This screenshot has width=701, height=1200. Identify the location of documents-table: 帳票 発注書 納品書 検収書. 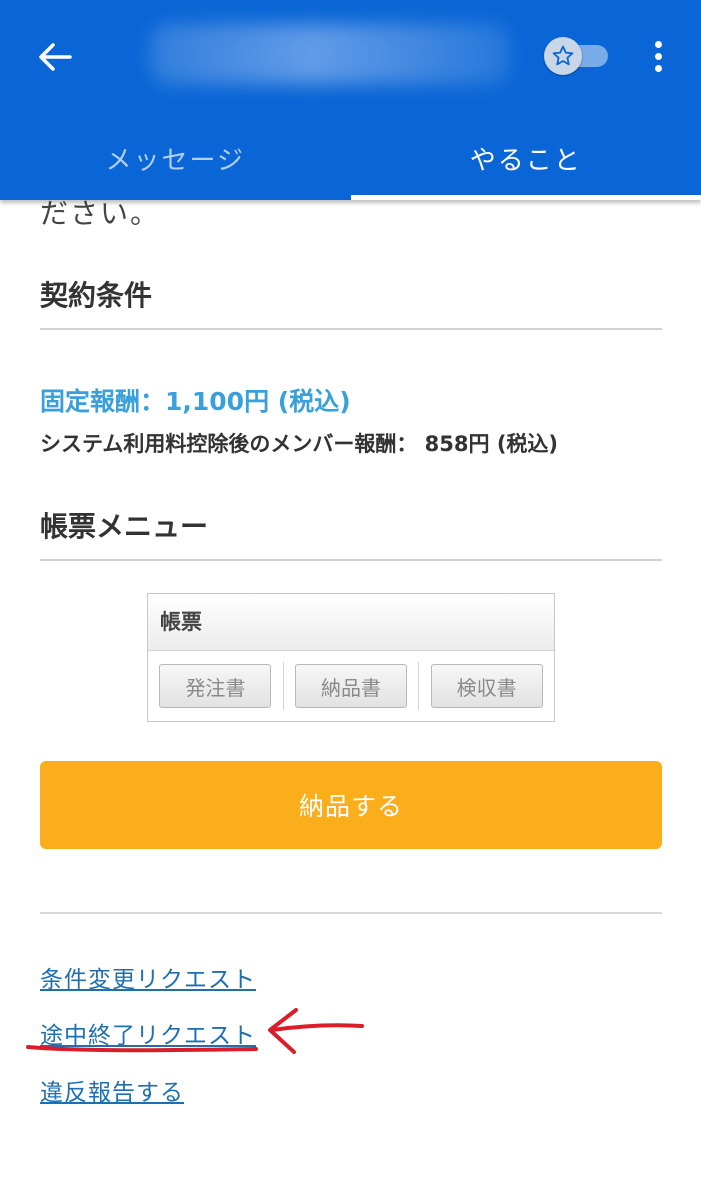
(351, 657).